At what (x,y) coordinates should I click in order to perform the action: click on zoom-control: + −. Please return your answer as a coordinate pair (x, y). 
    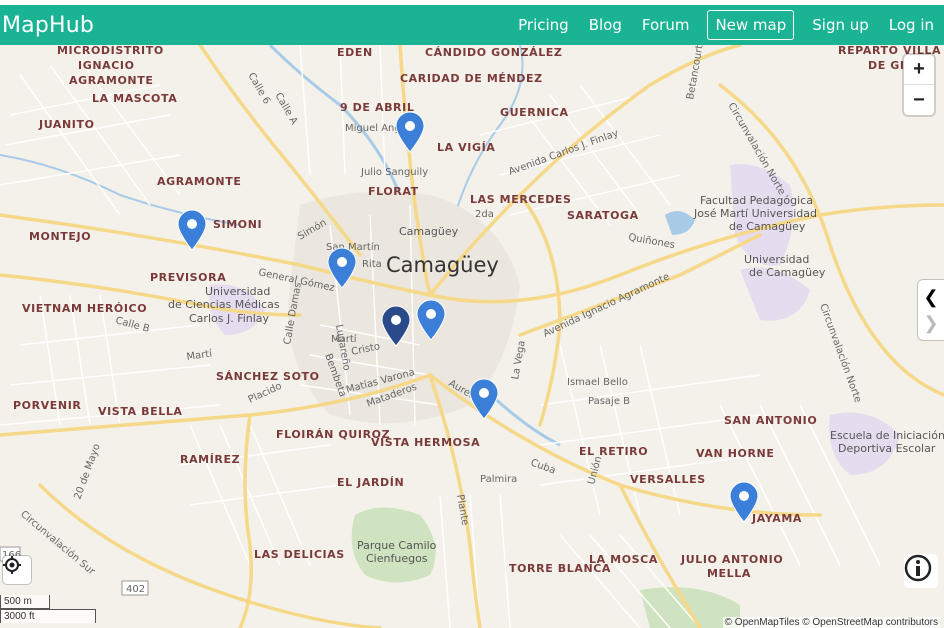
    Looking at the image, I should click on (919, 85).